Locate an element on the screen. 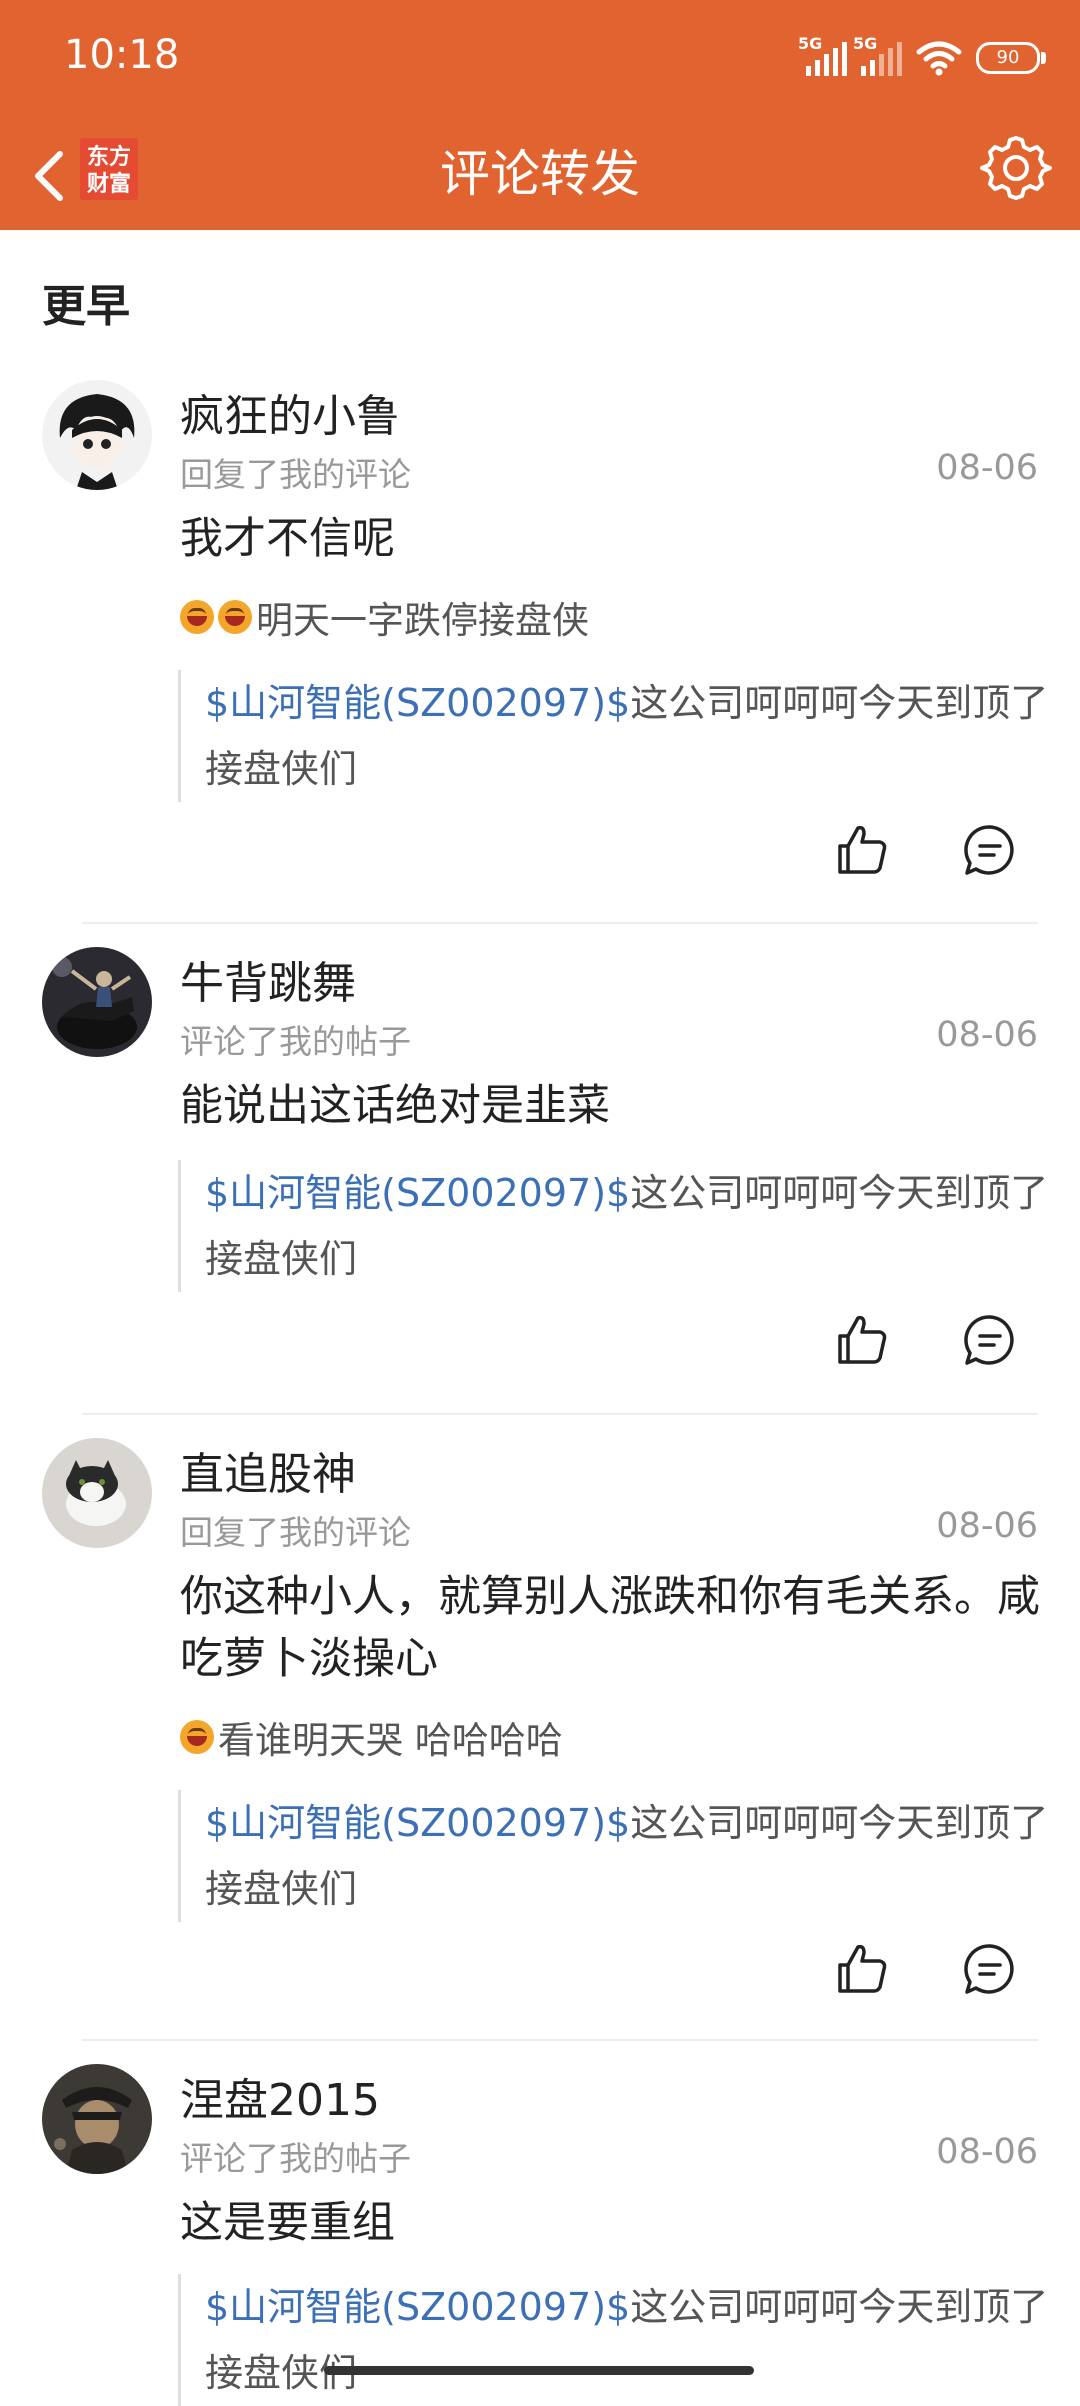  nav-bar: 东方 财富 评论转发 is located at coordinates (540, 175).